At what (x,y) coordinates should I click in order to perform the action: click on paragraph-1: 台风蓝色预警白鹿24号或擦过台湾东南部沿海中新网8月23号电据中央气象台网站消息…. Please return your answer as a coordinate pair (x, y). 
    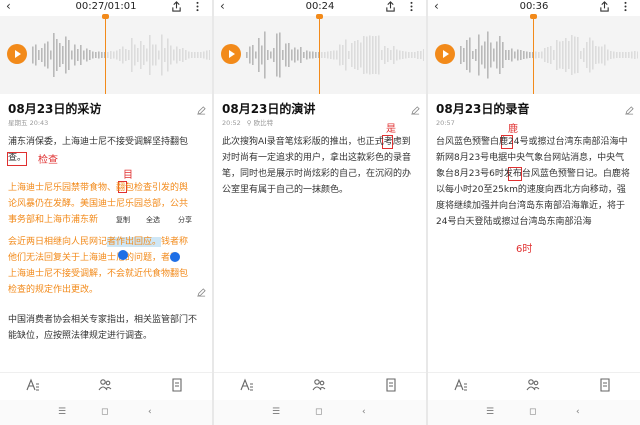
    Looking at the image, I should click on (533, 182).